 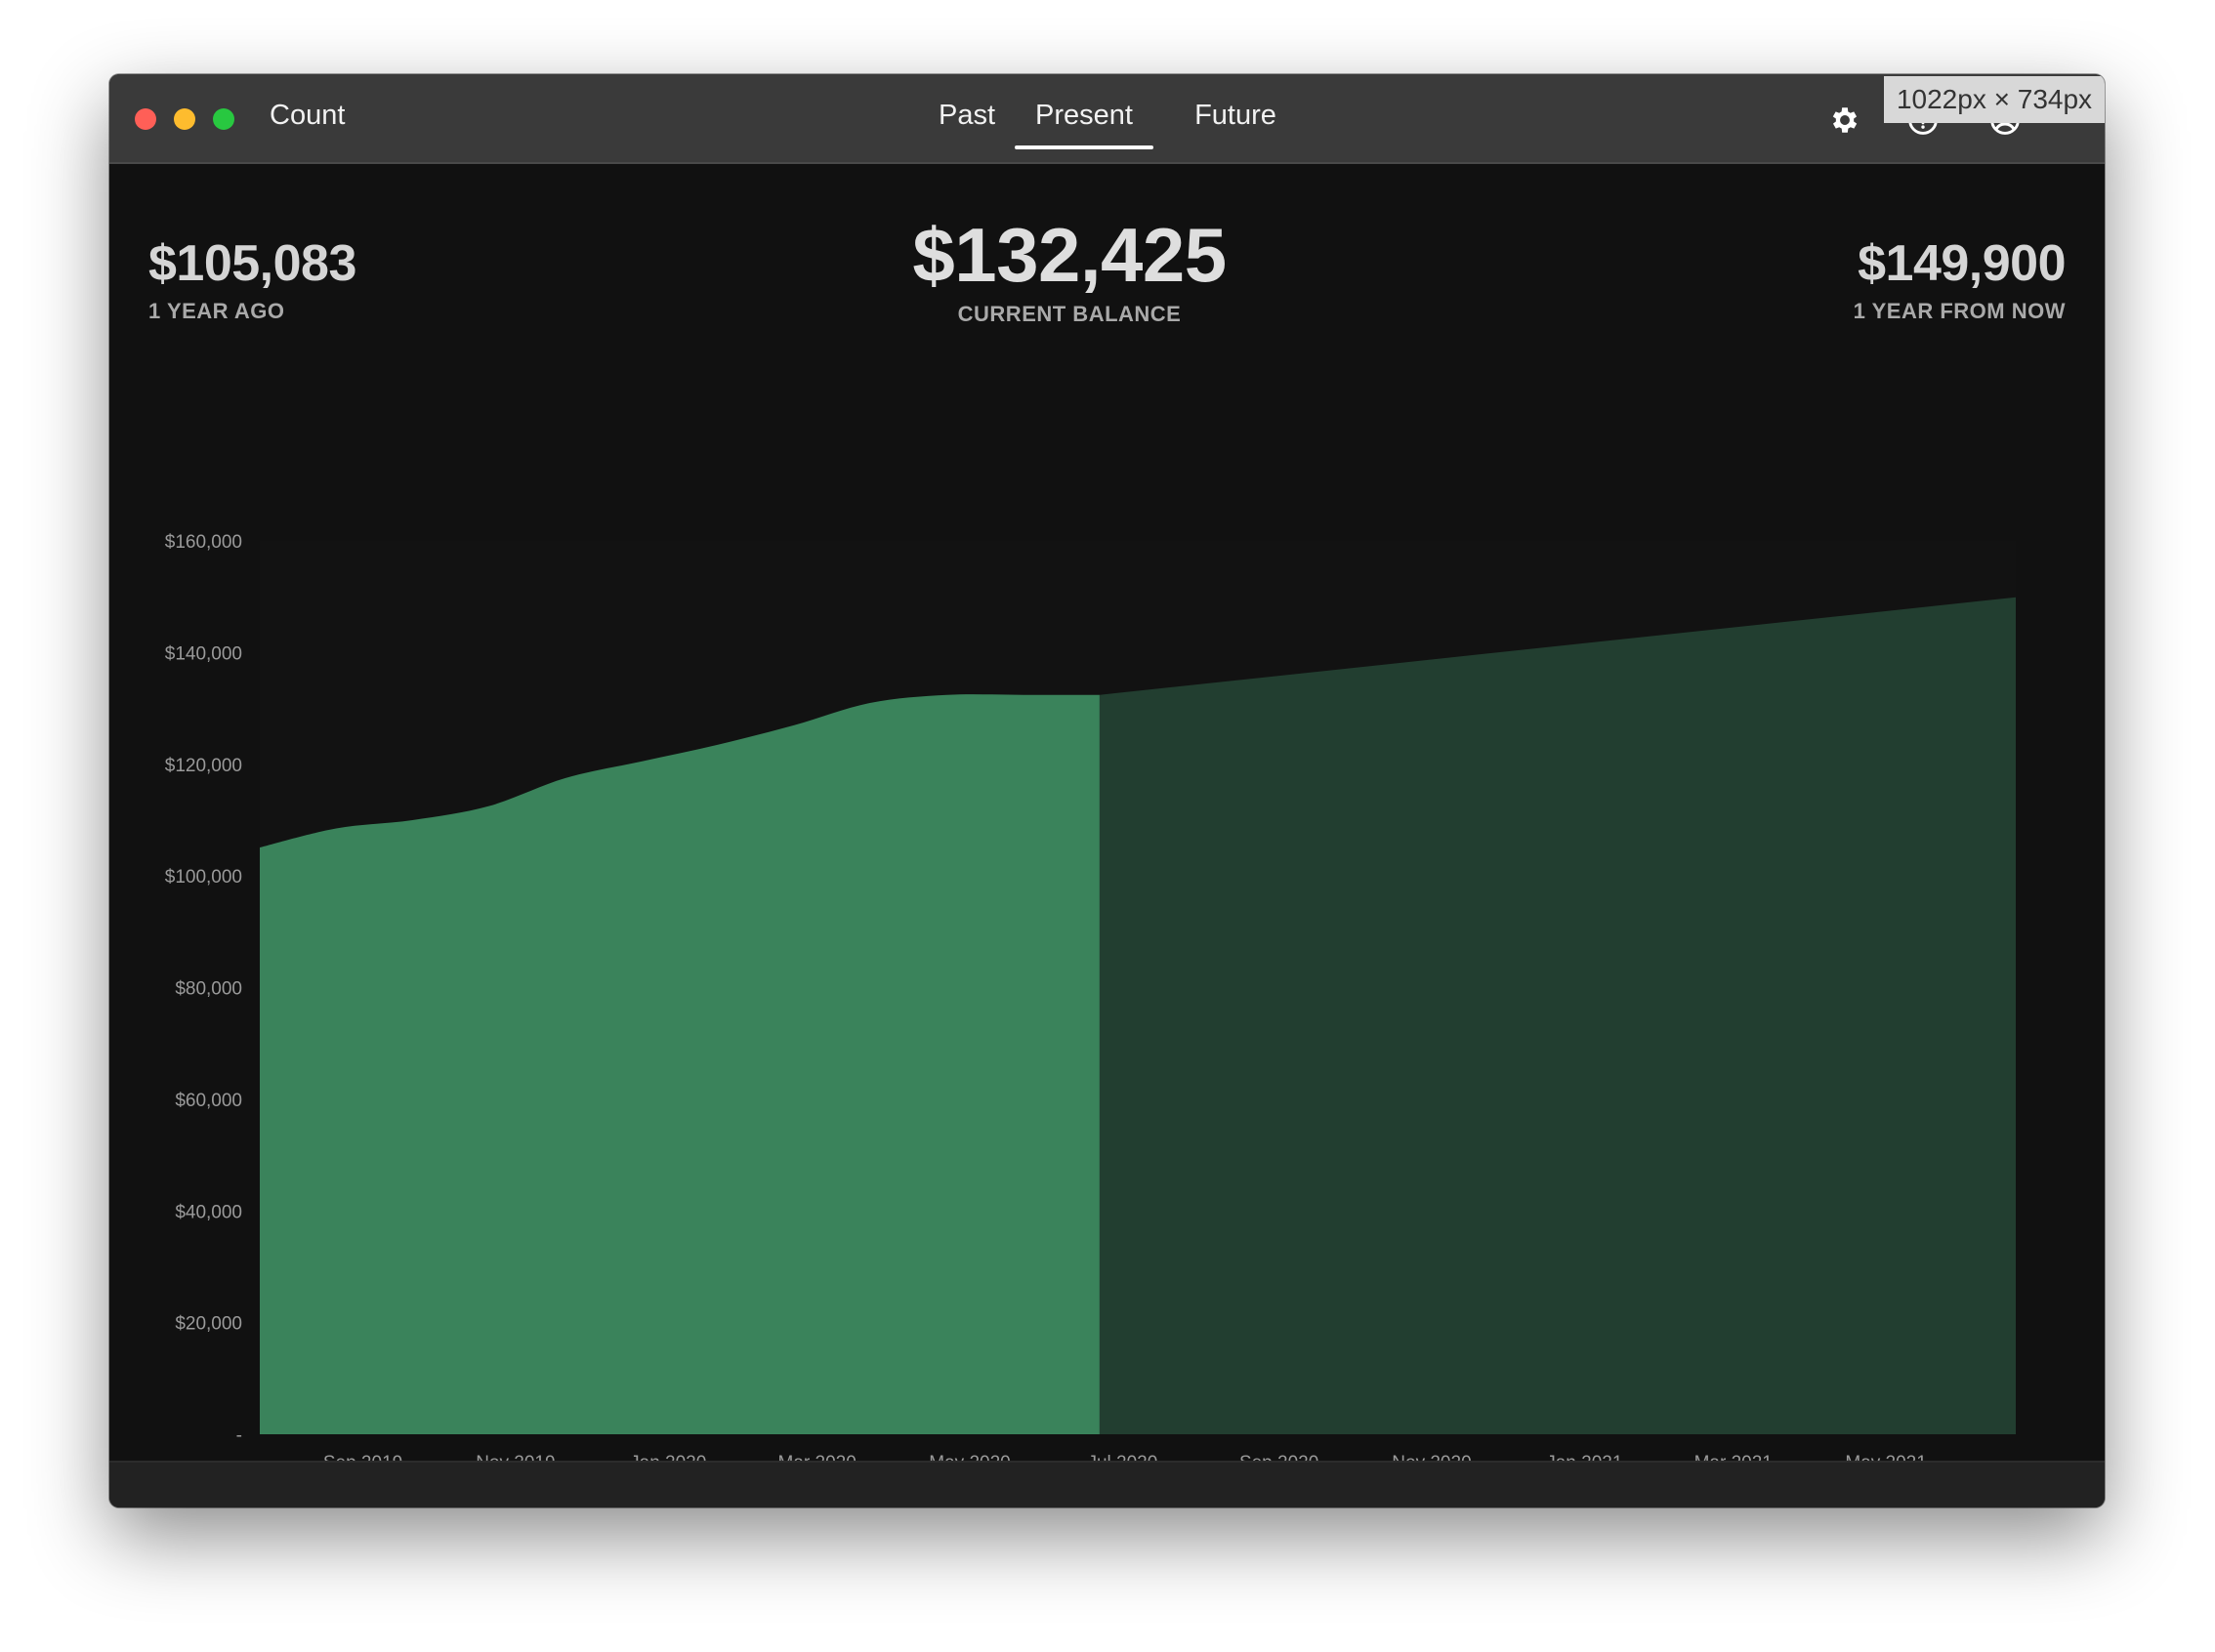 What do you see at coordinates (203, 766) in the screenshot?
I see `y-axis-tick-label: $120,000` at bounding box center [203, 766].